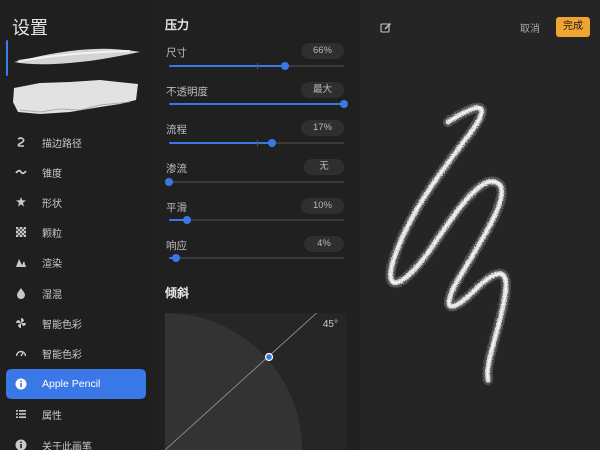  What do you see at coordinates (21, 202) in the screenshot?
I see `shape-icon` at bounding box center [21, 202].